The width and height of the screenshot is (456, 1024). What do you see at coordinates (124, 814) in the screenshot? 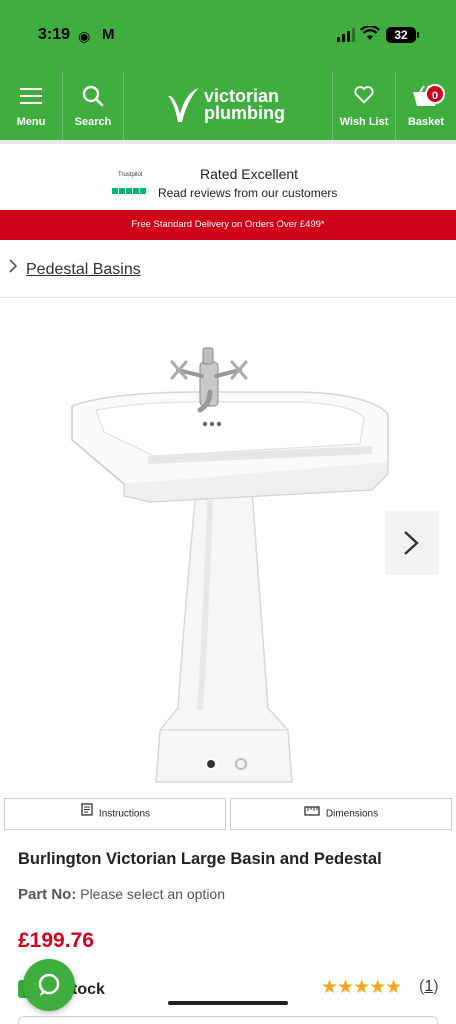
I see `instructions-label: Instructions` at bounding box center [124, 814].